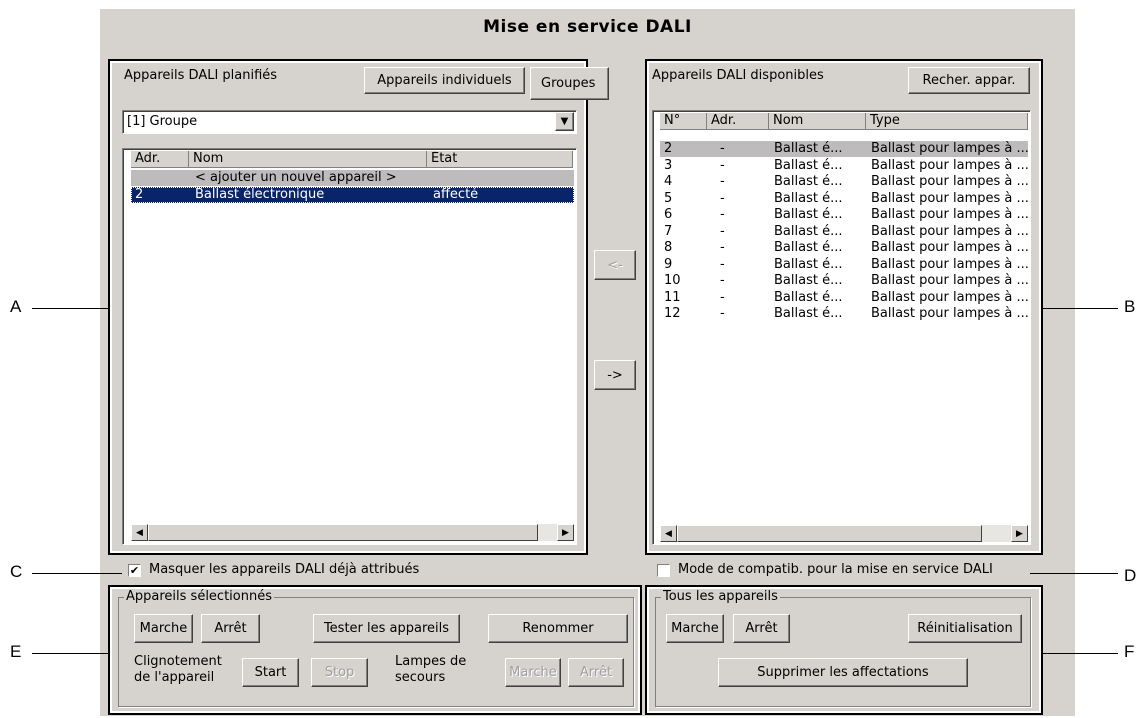  I want to click on add-device-row: < ajouter un nouvel appareil >, so click(352, 178).